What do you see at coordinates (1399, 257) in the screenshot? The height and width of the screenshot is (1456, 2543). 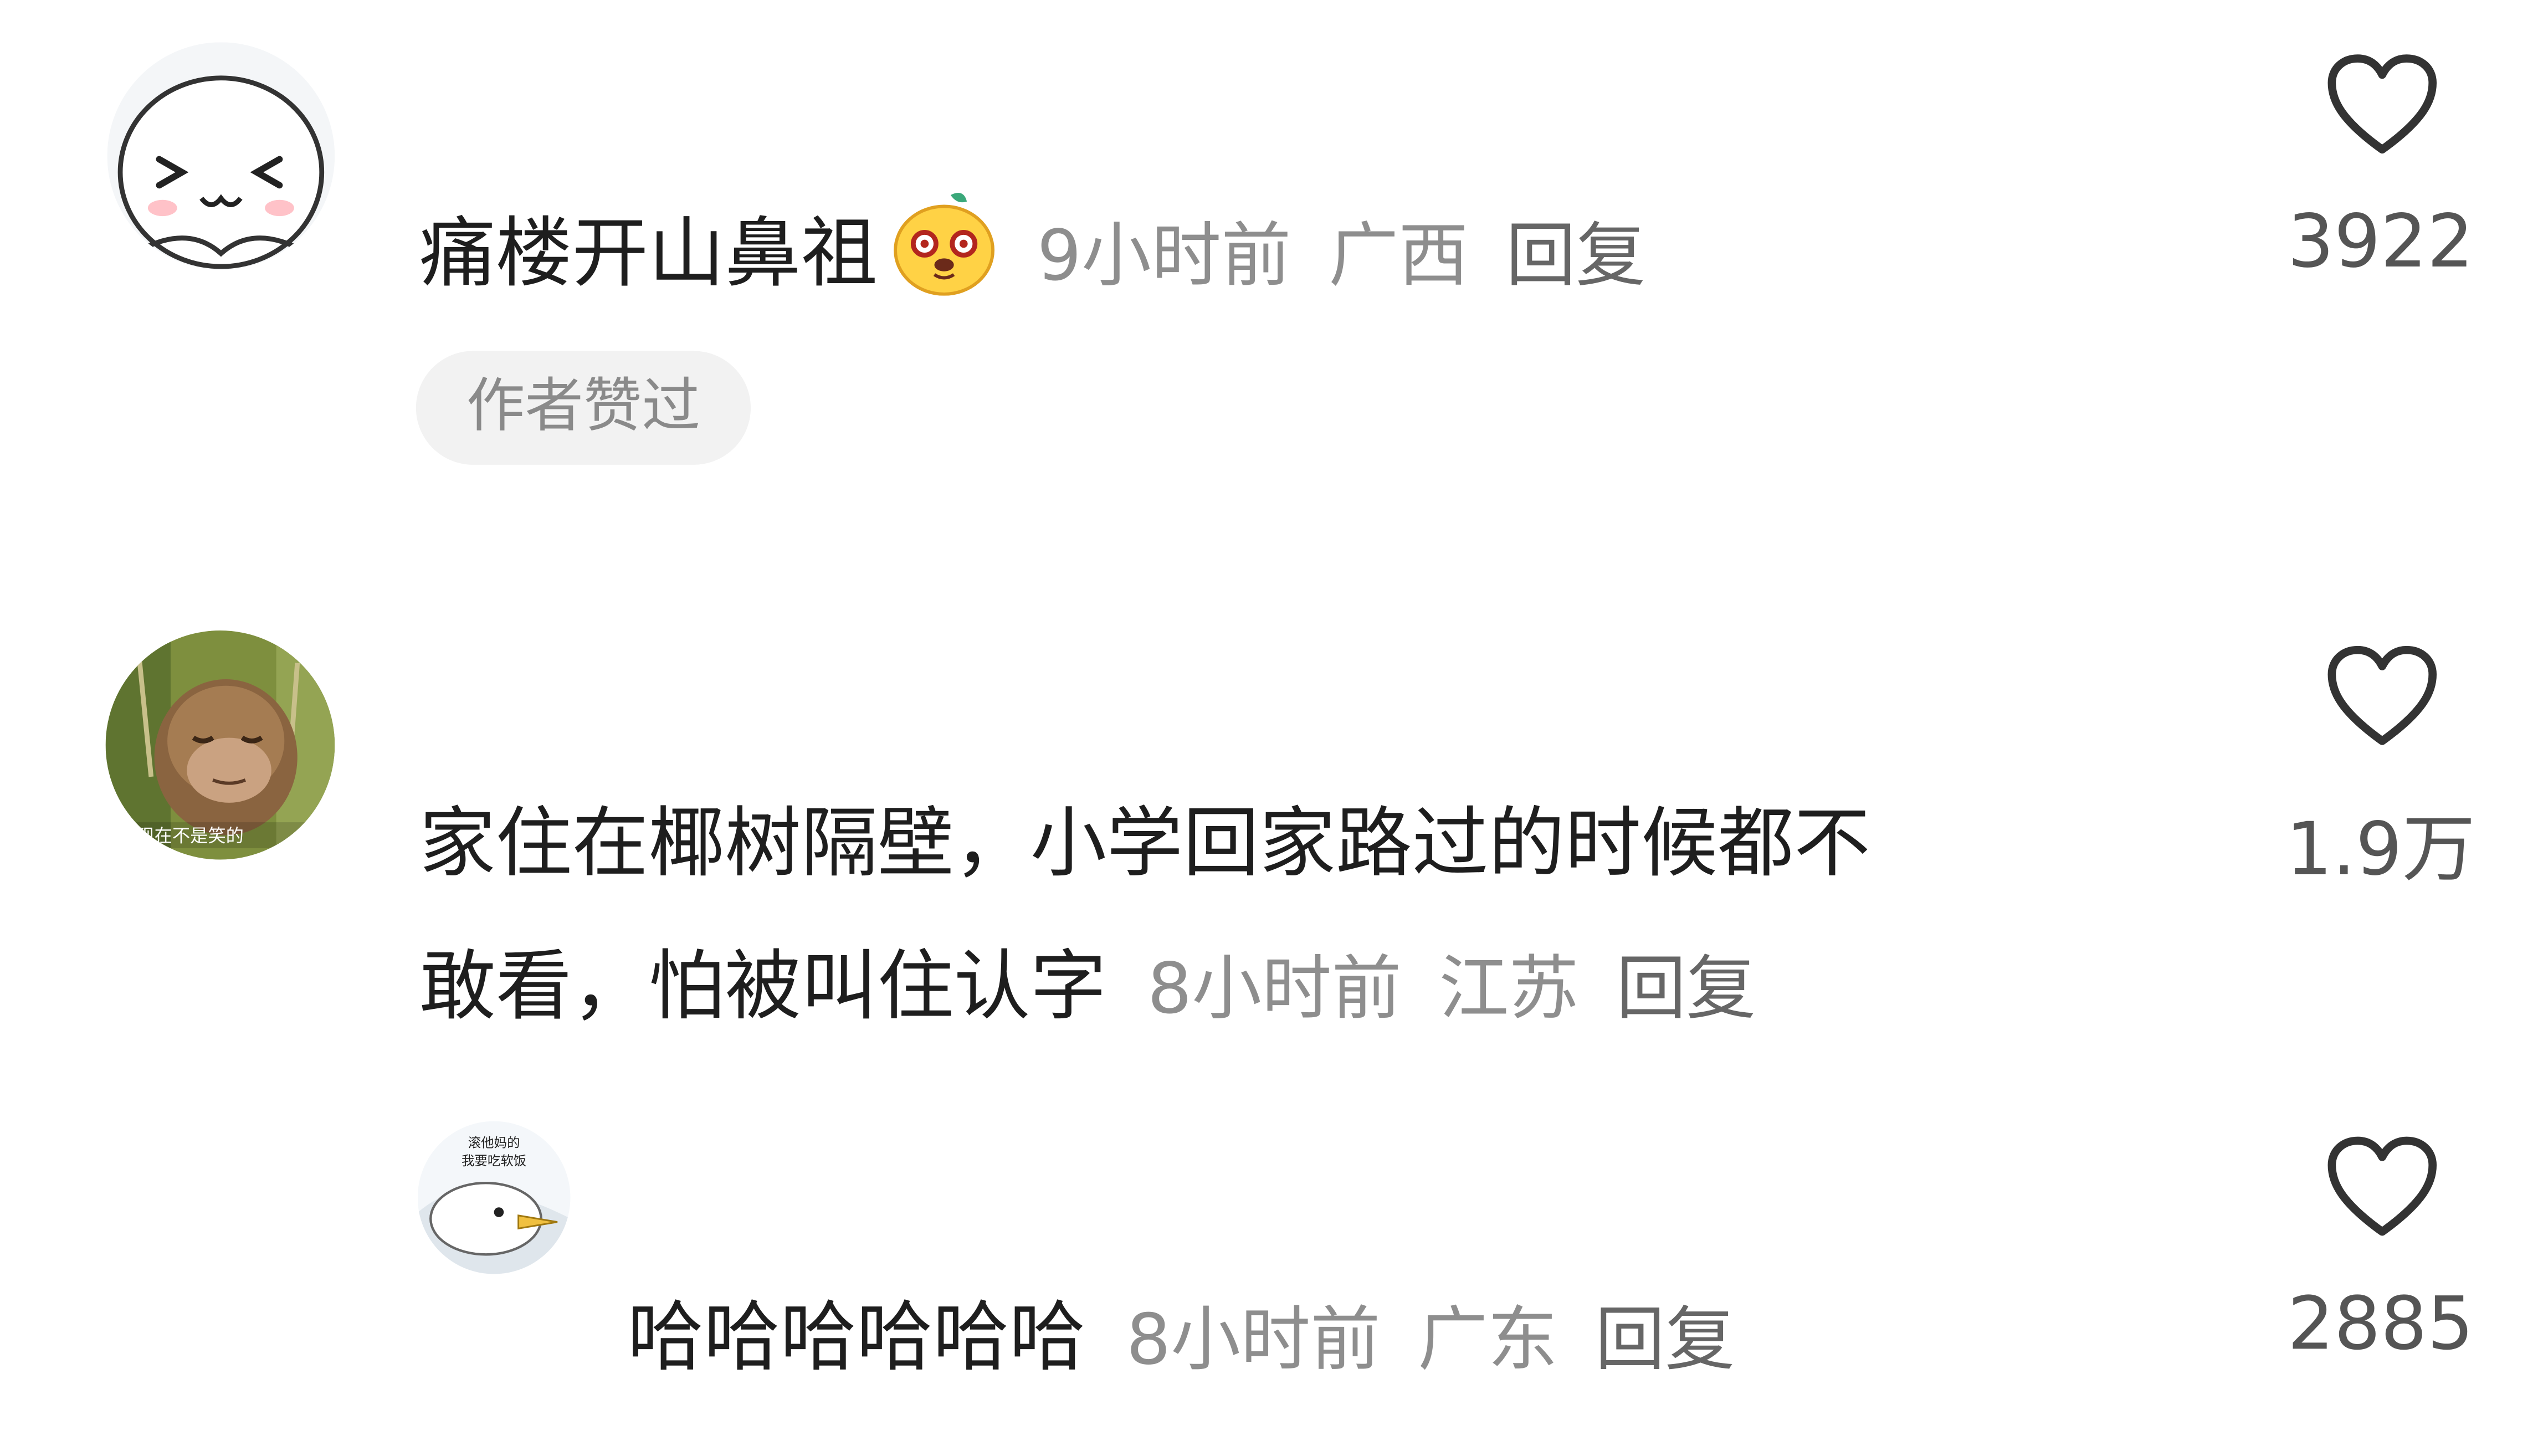 I see `comment-region: 广西` at bounding box center [1399, 257].